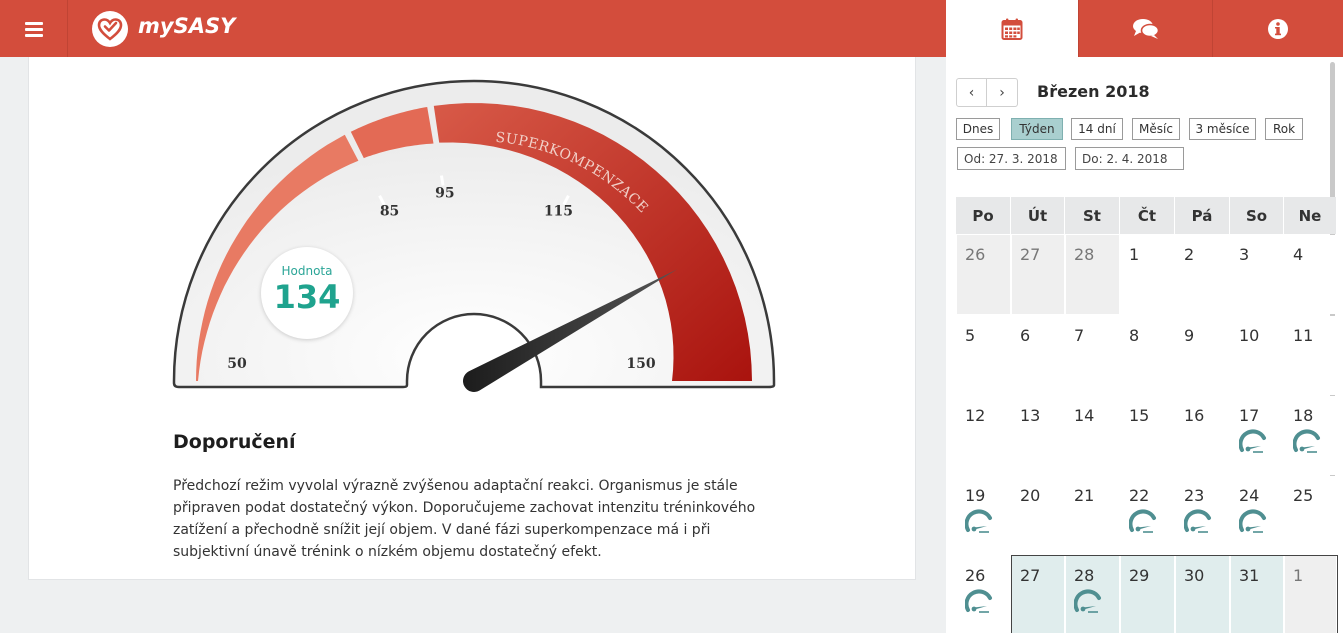 Image resolution: width=1343 pixels, height=633 pixels. What do you see at coordinates (1147, 215) in the screenshot?
I see `weekday-header: Čt` at bounding box center [1147, 215].